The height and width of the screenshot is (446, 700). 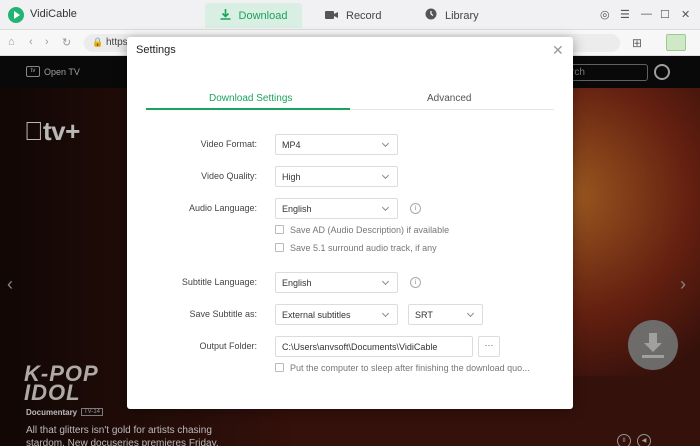 What do you see at coordinates (263, 15) in the screenshot?
I see `tab-download-label: Download` at bounding box center [263, 15].